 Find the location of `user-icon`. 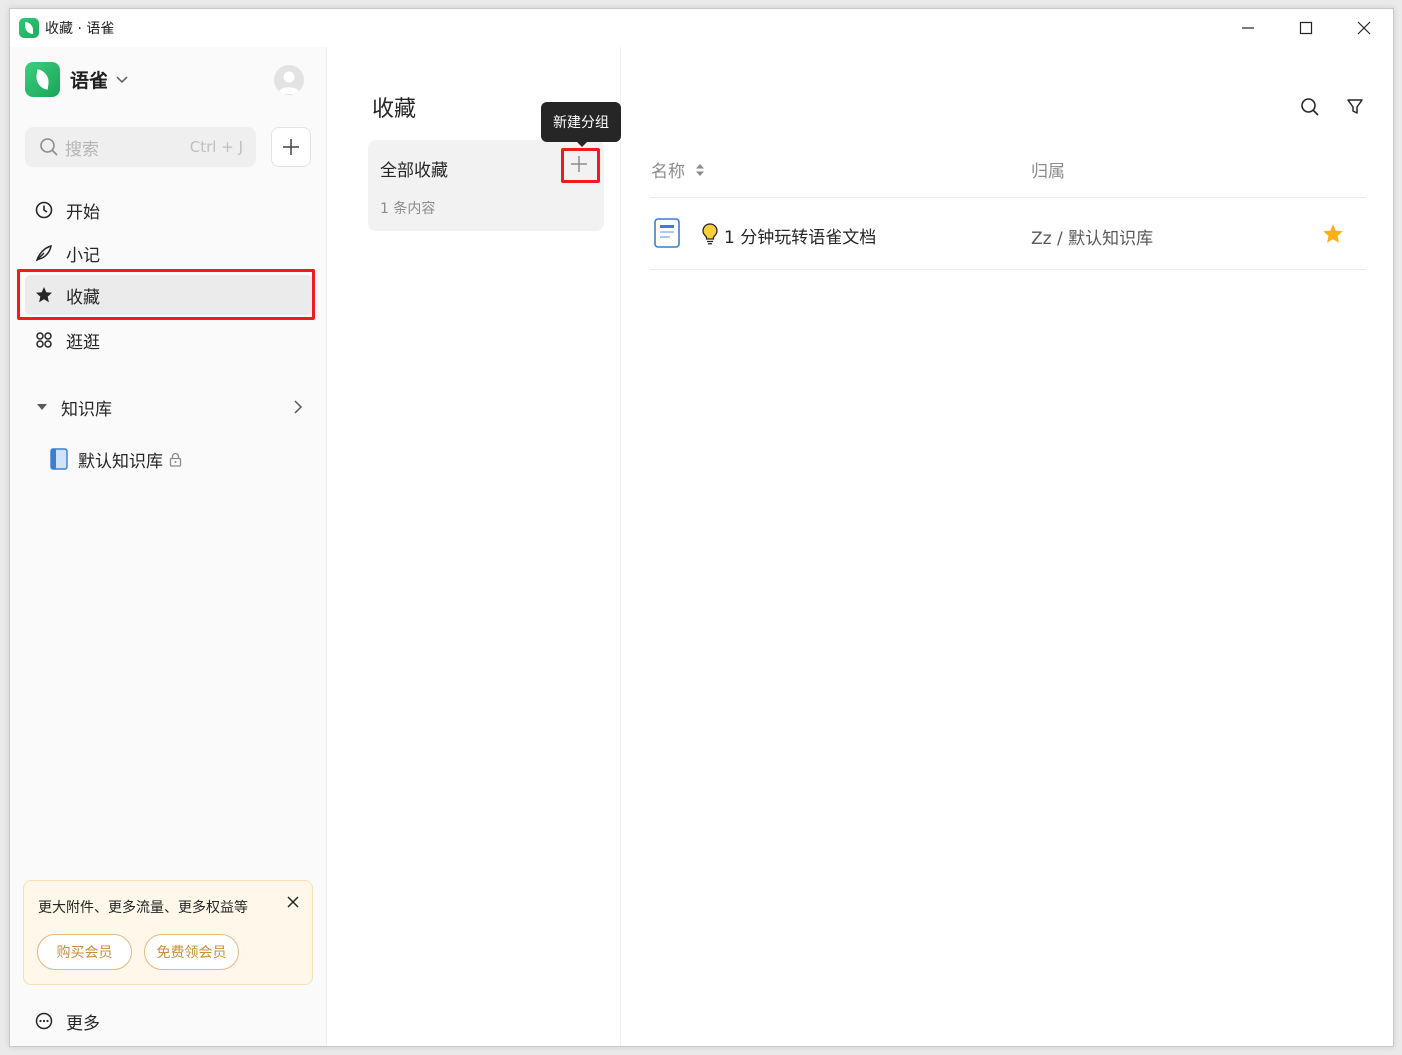

user-icon is located at coordinates (289, 82).